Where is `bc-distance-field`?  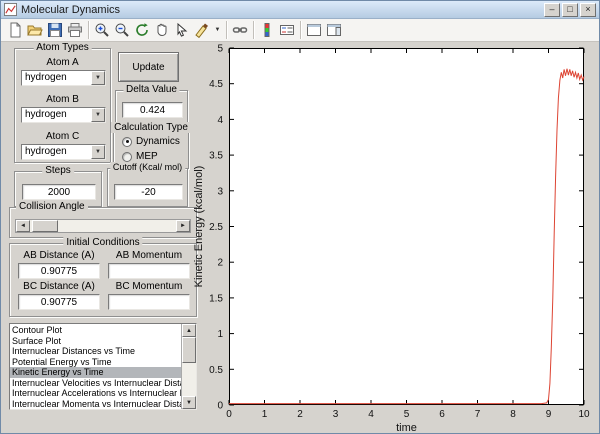 bc-distance-field is located at coordinates (59, 302).